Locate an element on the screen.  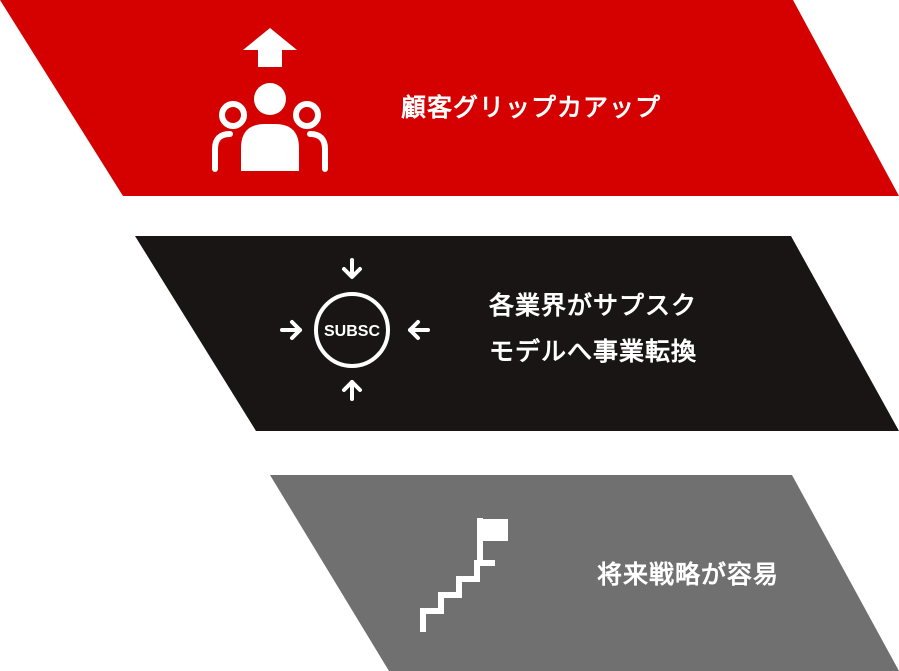
band-label-line: 将来戦略が容易 is located at coordinates (688, 574).